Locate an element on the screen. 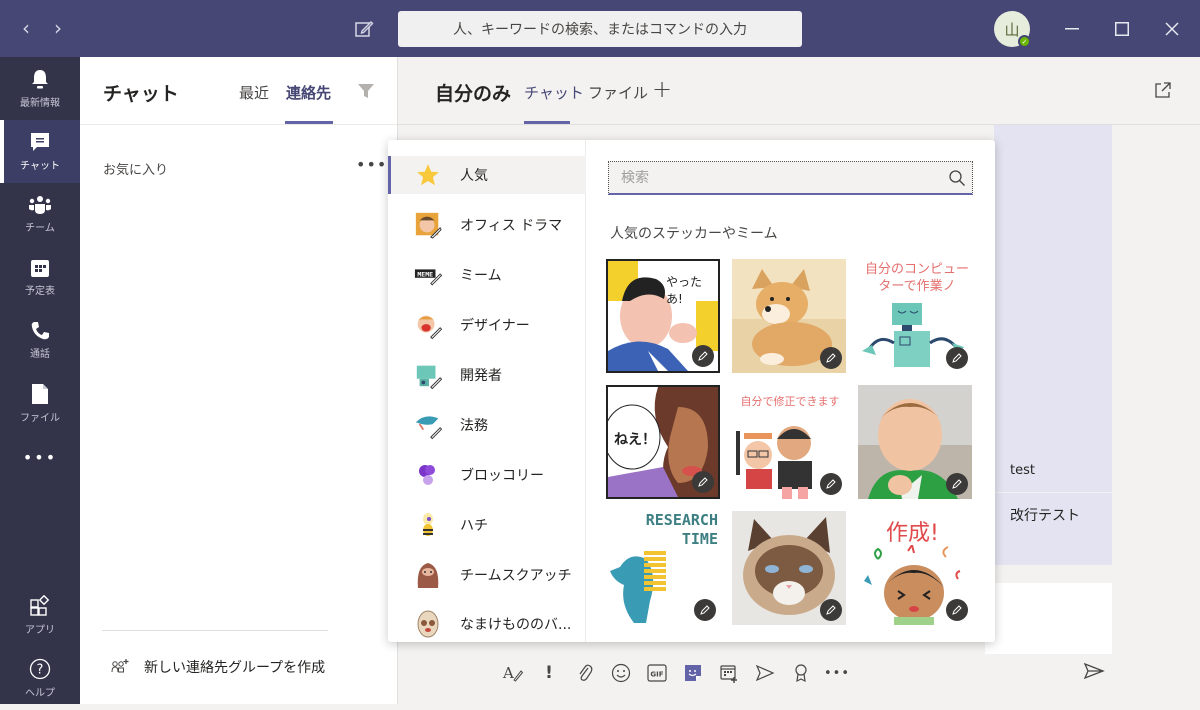 The image size is (1200, 710). sticker-category-label: オフィス ドラマ is located at coordinates (511, 226).